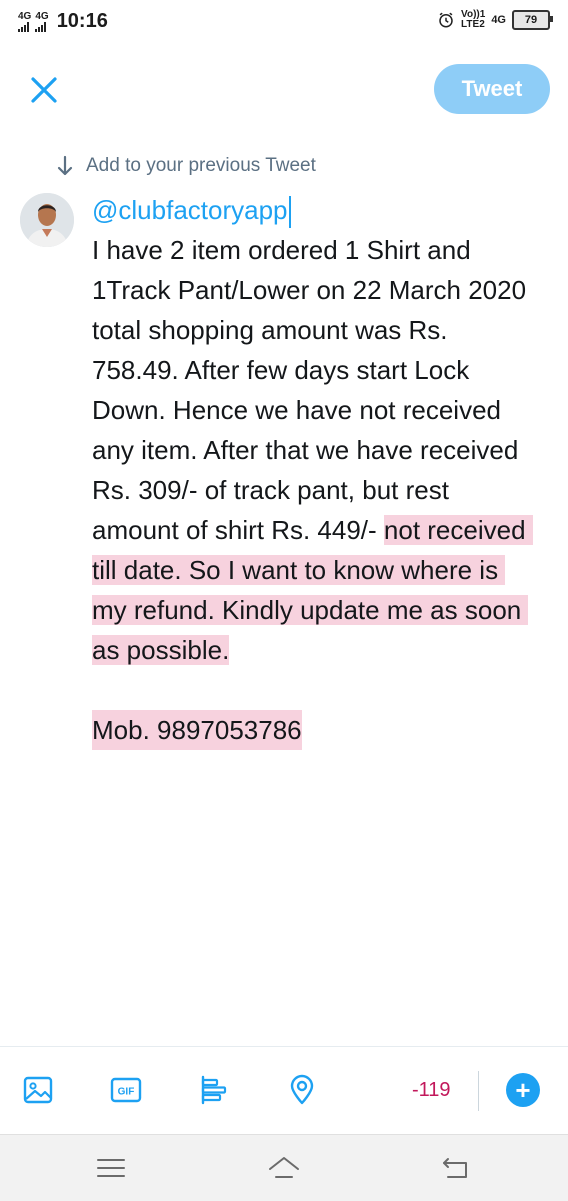 This screenshot has width=568, height=1201. I want to click on toolbar-divider, so click(478, 1091).